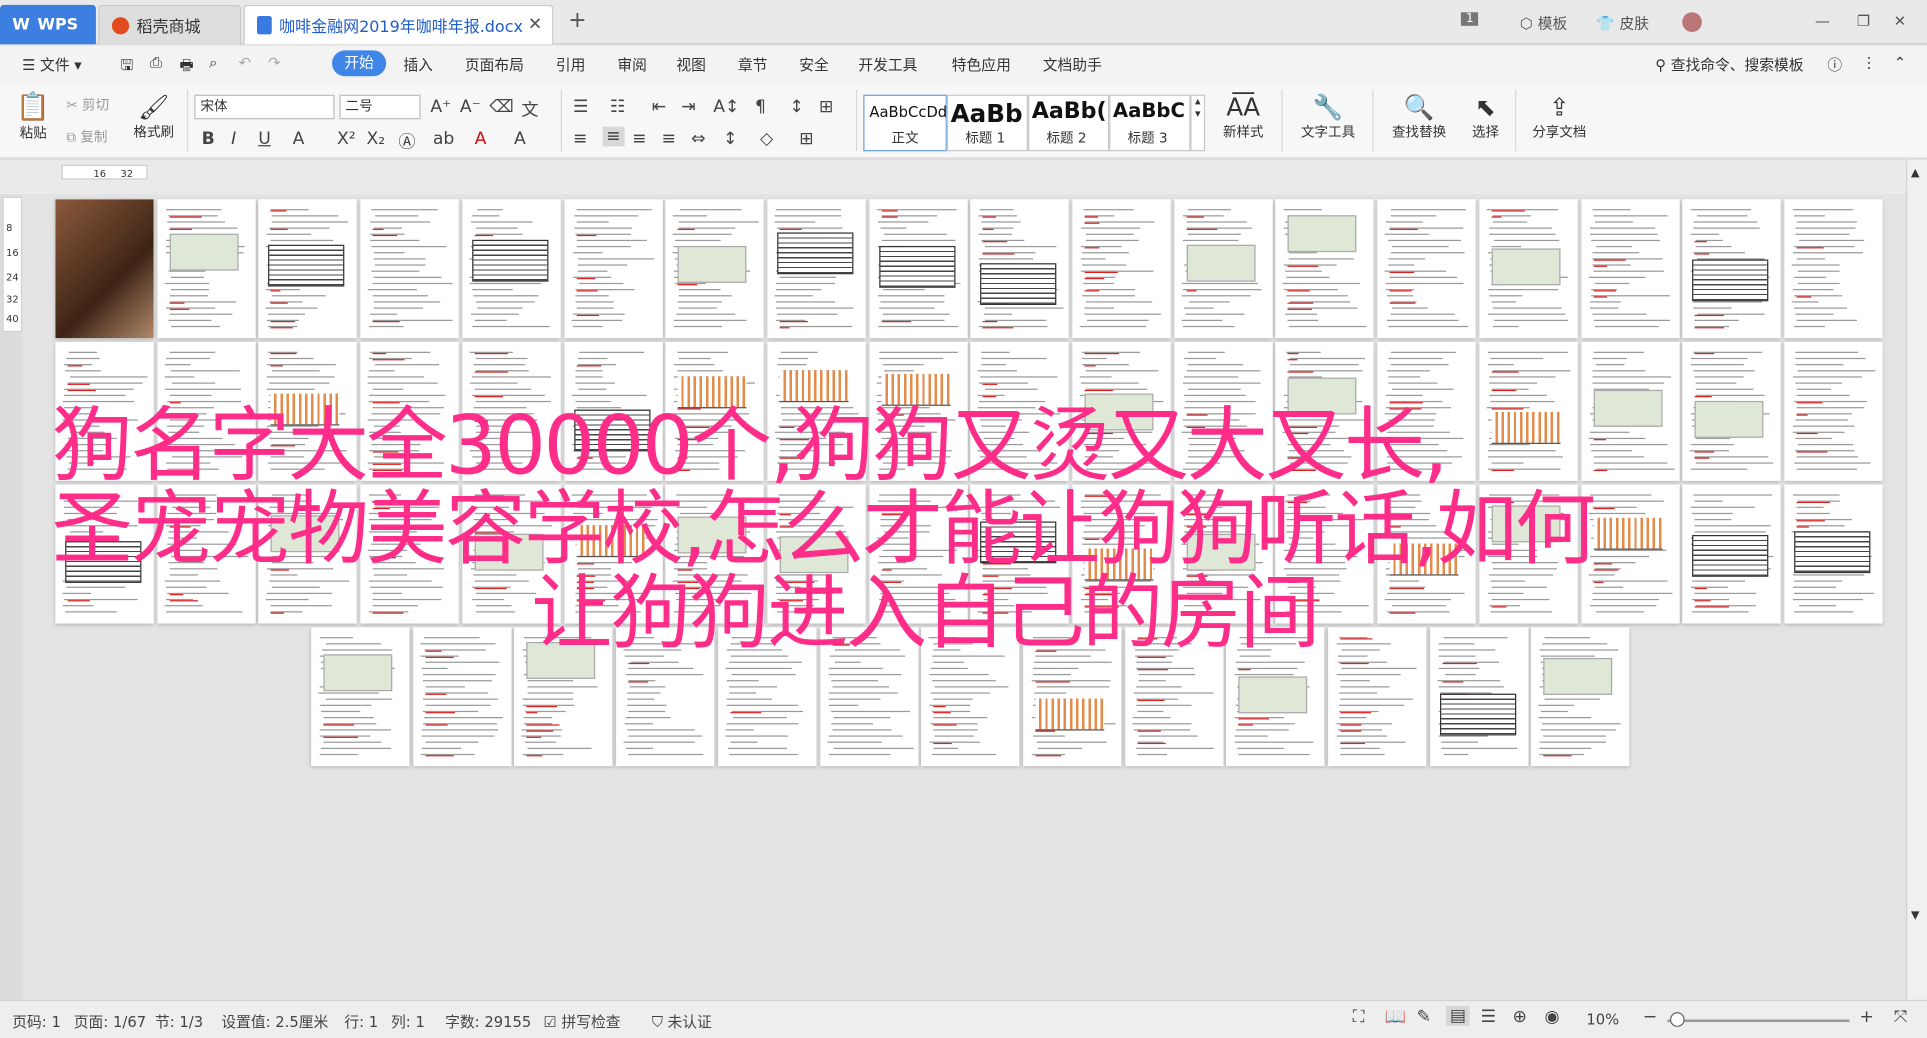  I want to click on zoom-level: 10%, so click(1602, 1019).